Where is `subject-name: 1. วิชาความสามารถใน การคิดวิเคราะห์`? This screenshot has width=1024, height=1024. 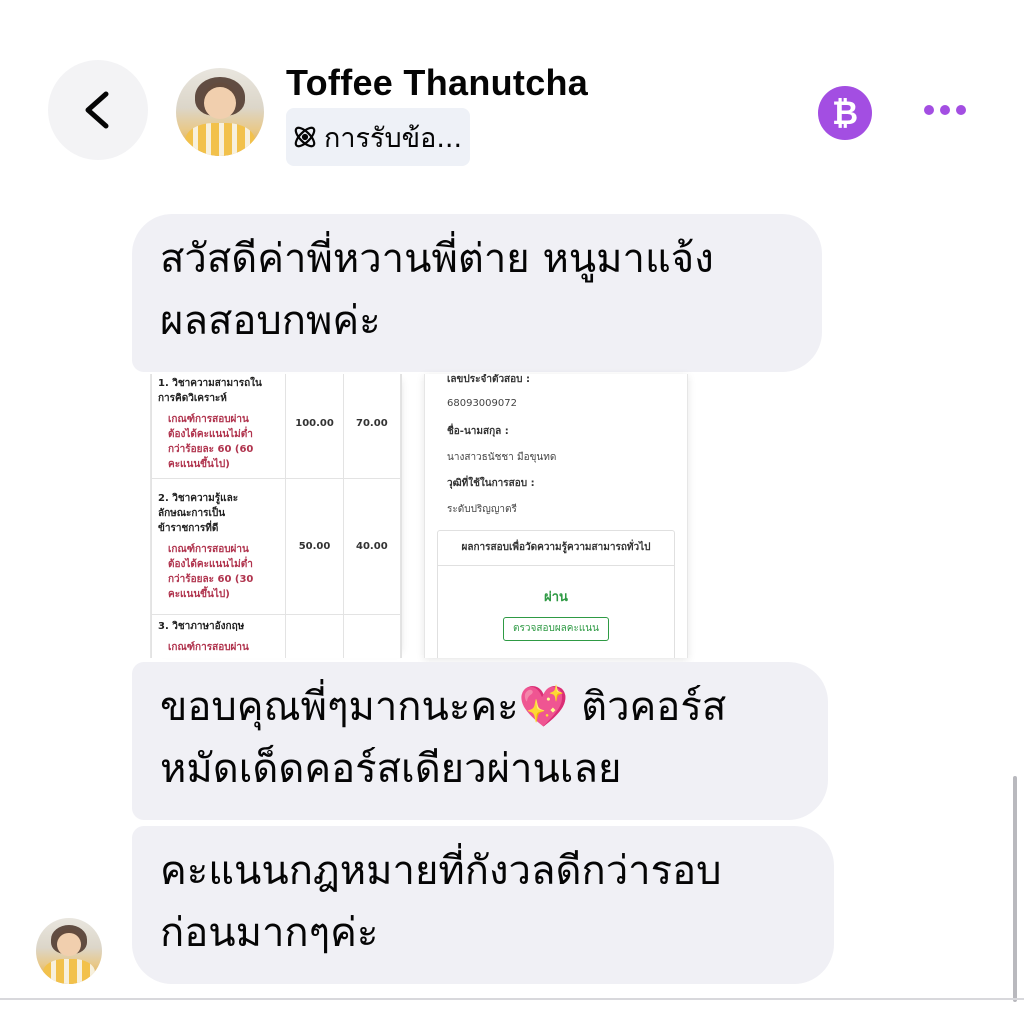
subject-name: 1. วิชาความสามารถใน การคิดวิเคราะห์ is located at coordinates (210, 390).